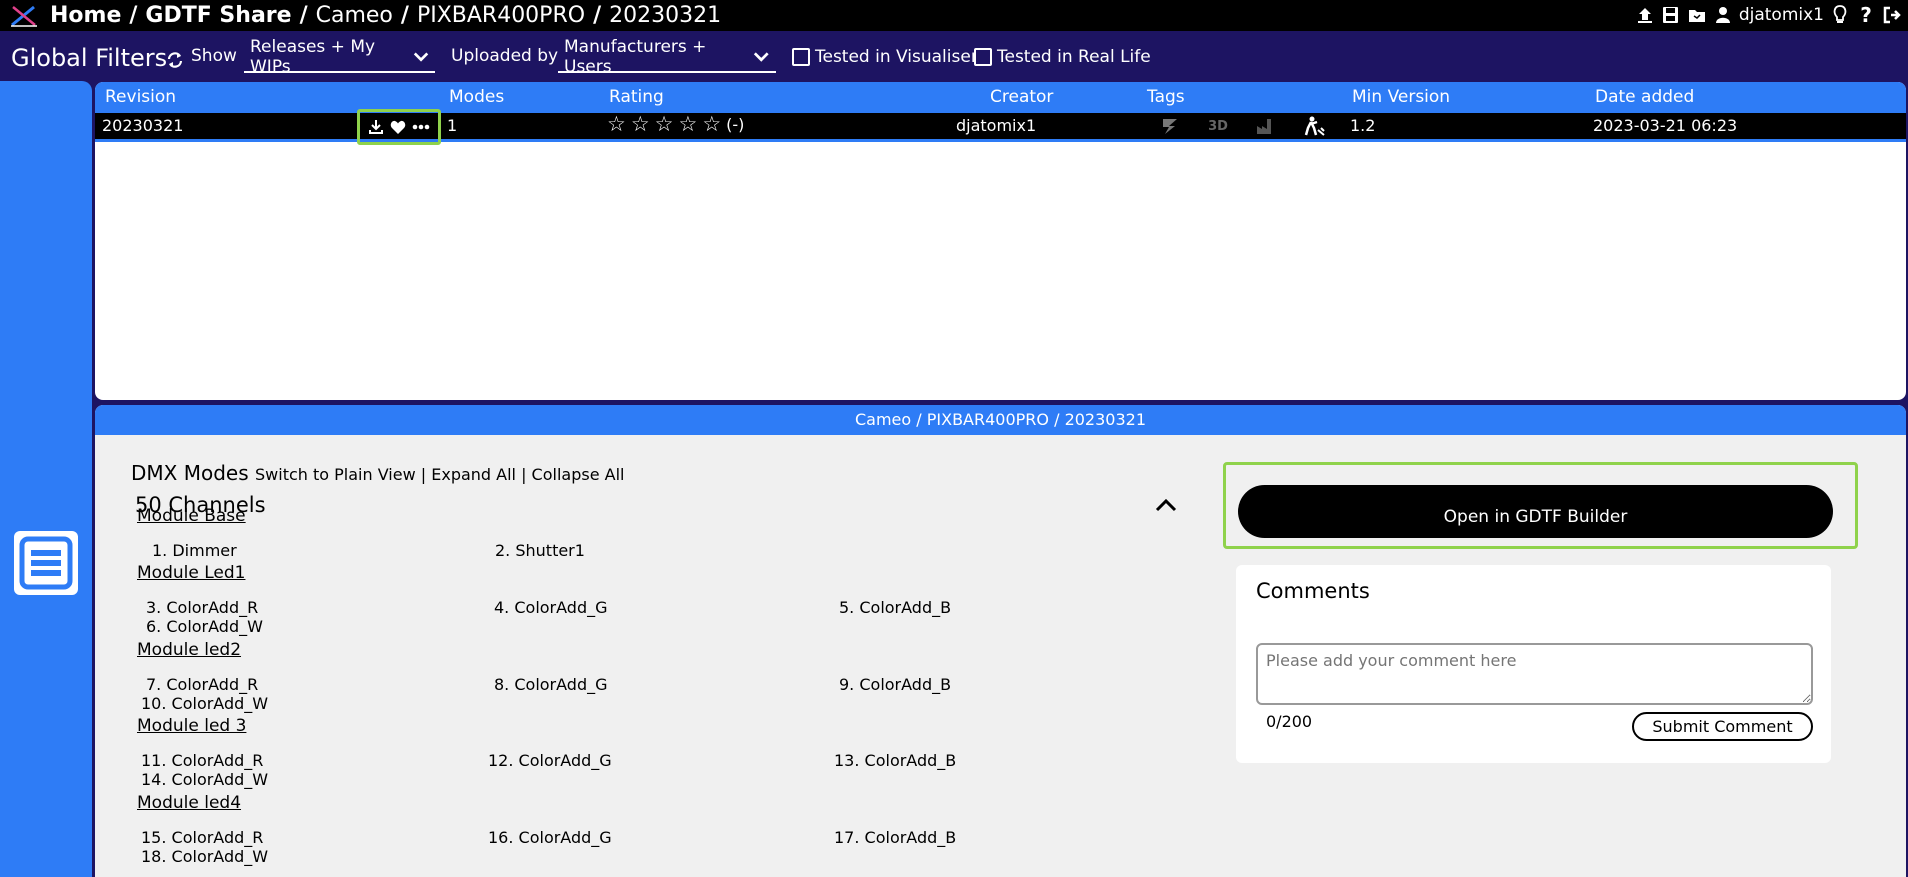 The width and height of the screenshot is (1908, 877). I want to click on channel-item: 4. ColorAdd_G, so click(551, 607).